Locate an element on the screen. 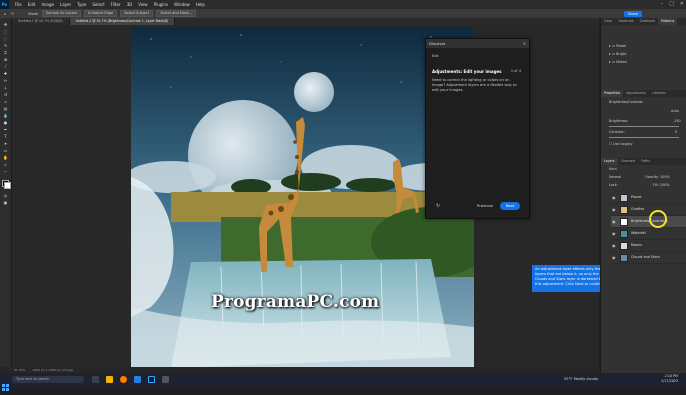  use-legacy-checkbox: ☐ Use Legacy is located at coordinates (621, 144).